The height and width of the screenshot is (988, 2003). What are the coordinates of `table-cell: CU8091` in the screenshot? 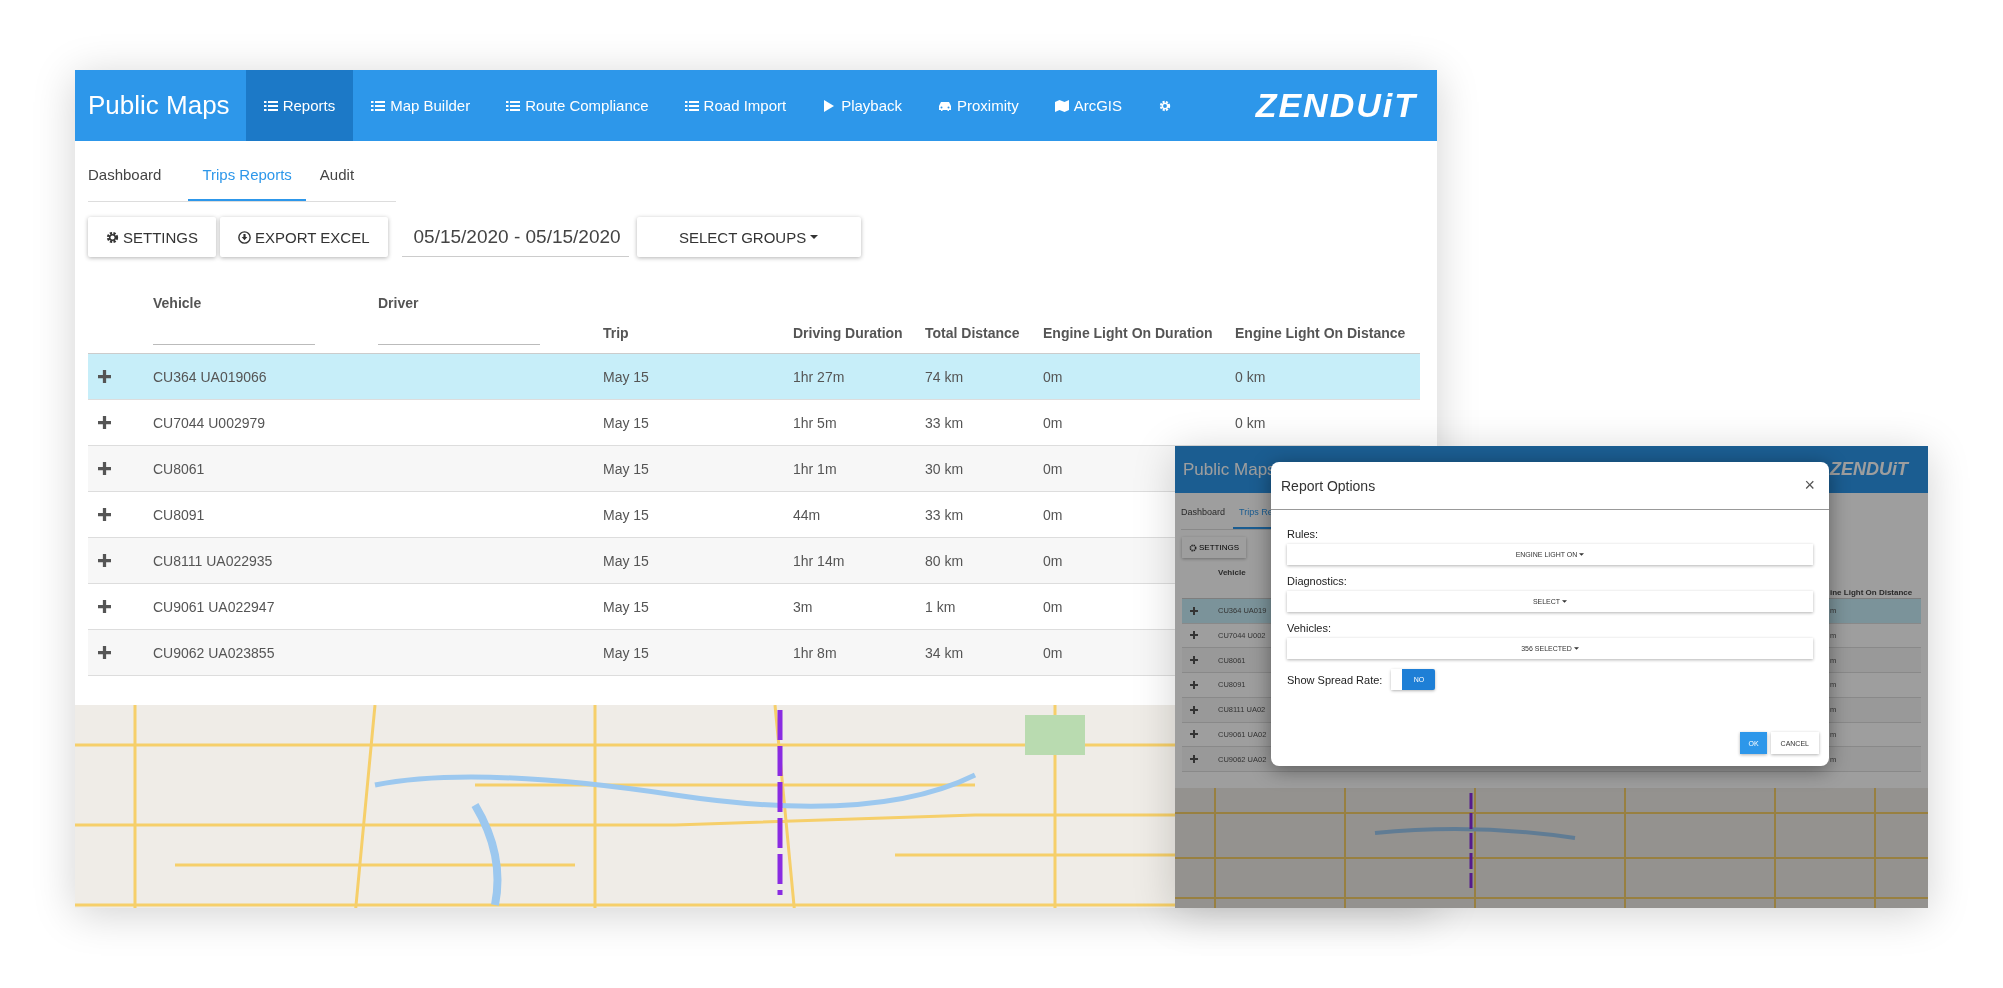 It's located at (179, 514).